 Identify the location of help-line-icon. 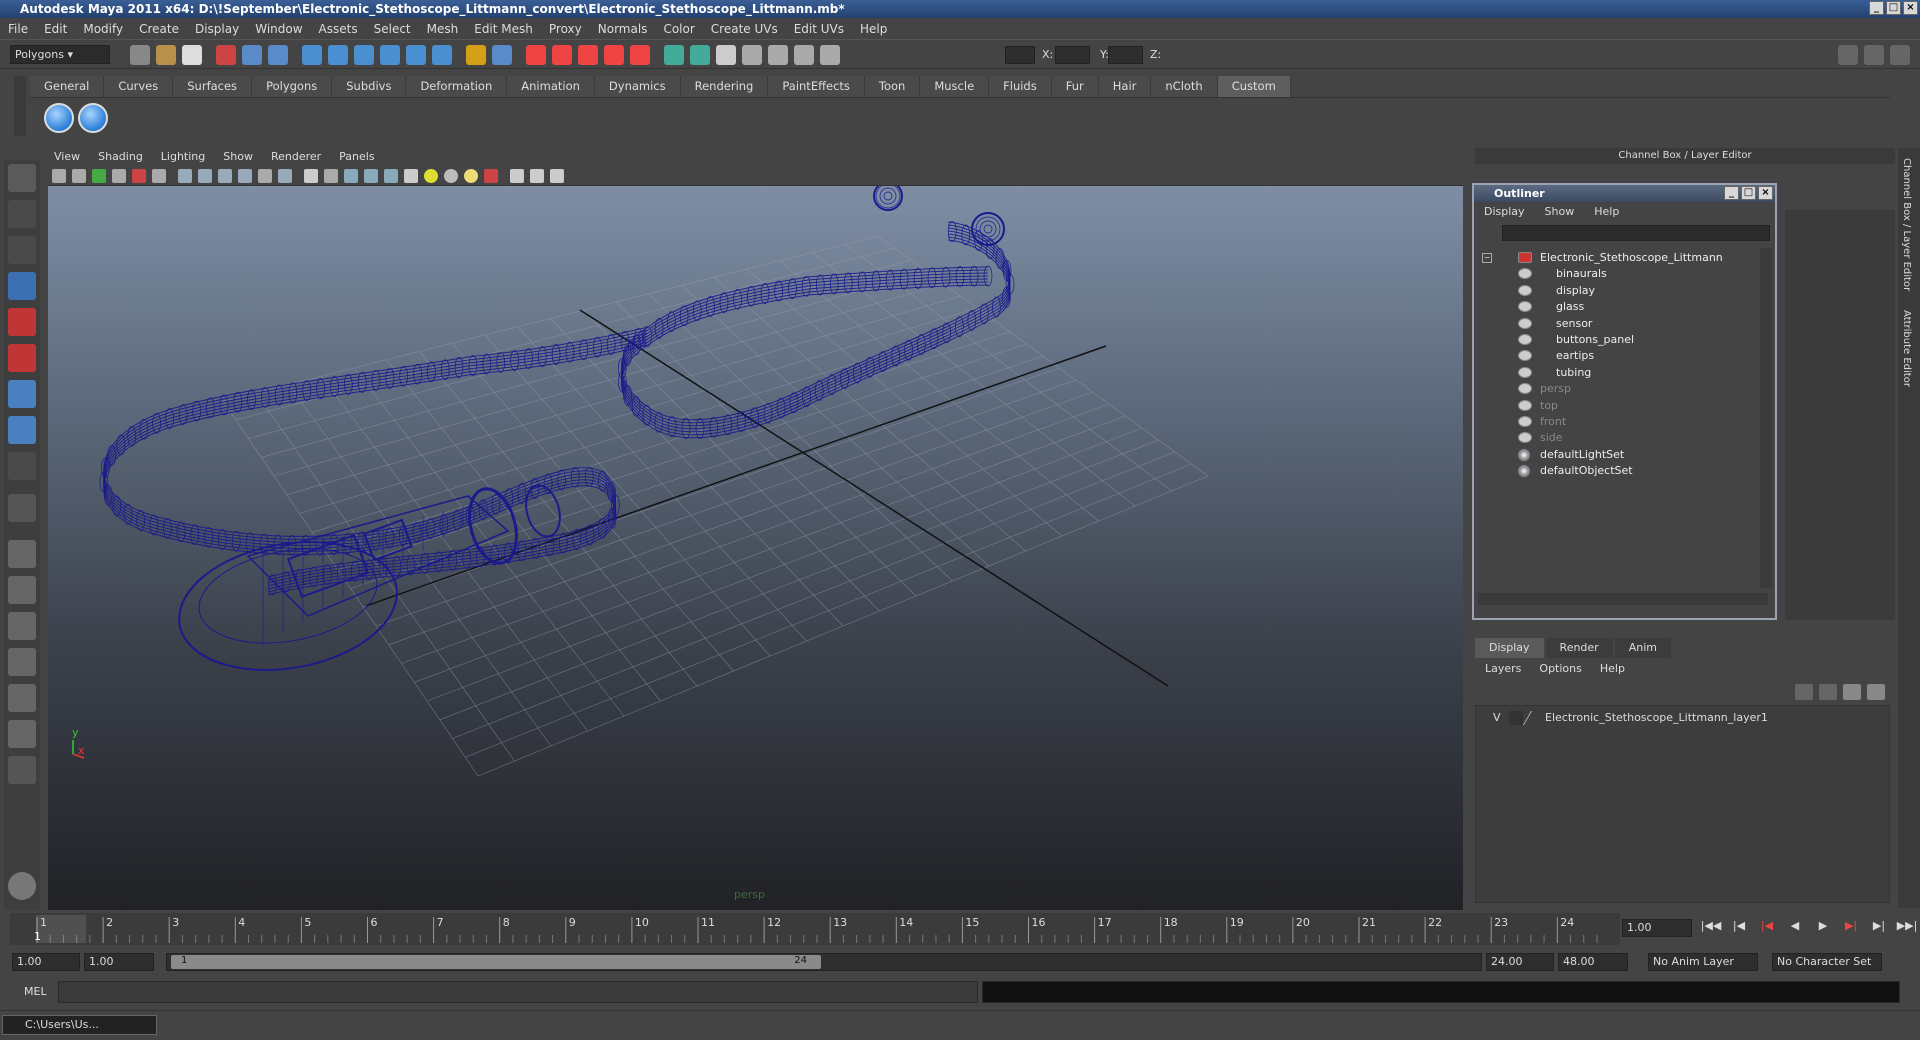
(22, 886).